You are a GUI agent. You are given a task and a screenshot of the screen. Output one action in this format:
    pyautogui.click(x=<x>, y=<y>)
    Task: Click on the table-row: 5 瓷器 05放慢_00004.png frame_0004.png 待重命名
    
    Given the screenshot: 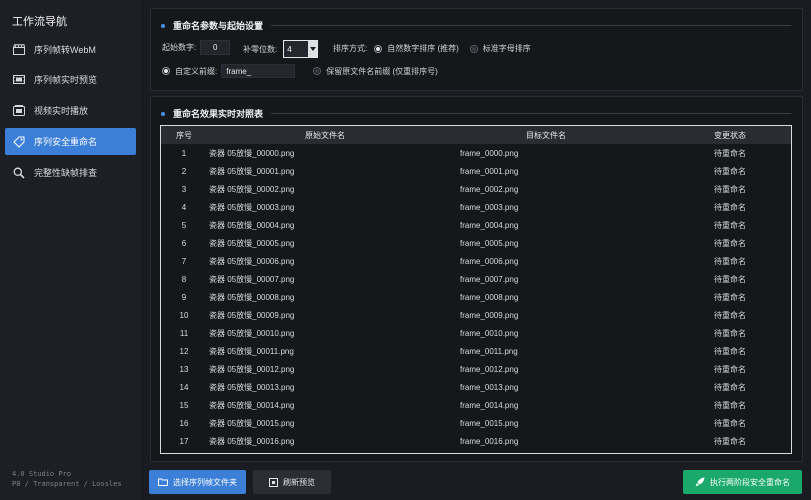 What is the action you would take?
    pyautogui.click(x=476, y=225)
    